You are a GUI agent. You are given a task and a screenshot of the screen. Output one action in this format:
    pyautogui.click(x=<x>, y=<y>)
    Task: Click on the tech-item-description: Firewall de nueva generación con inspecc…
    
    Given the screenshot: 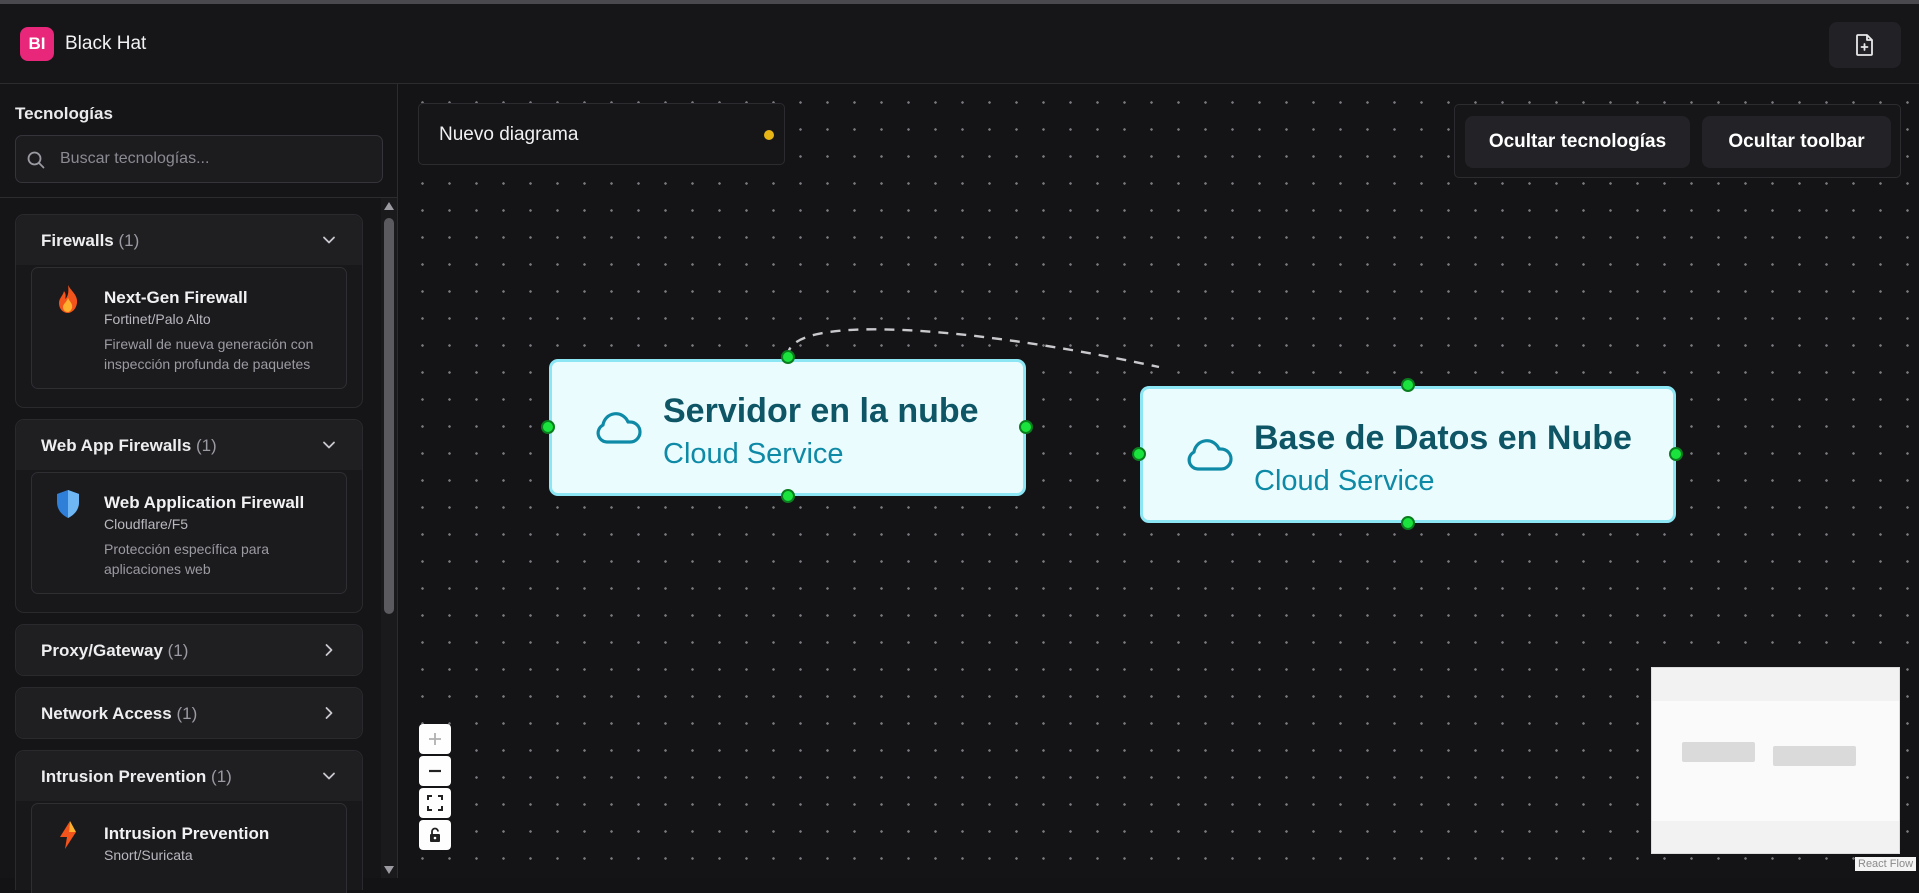 What is the action you would take?
    pyautogui.click(x=209, y=354)
    